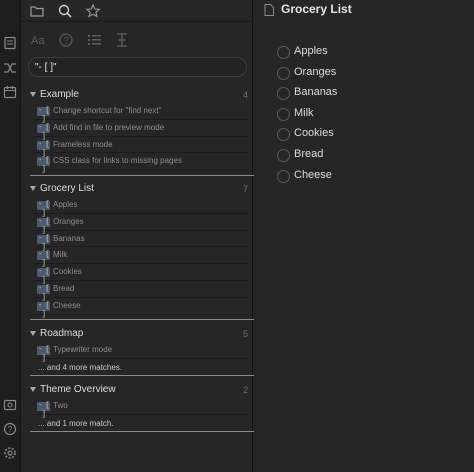 The width and height of the screenshot is (474, 472). What do you see at coordinates (141, 147) in the screenshot?
I see `search-match: - [ ] Frameless mode` at bounding box center [141, 147].